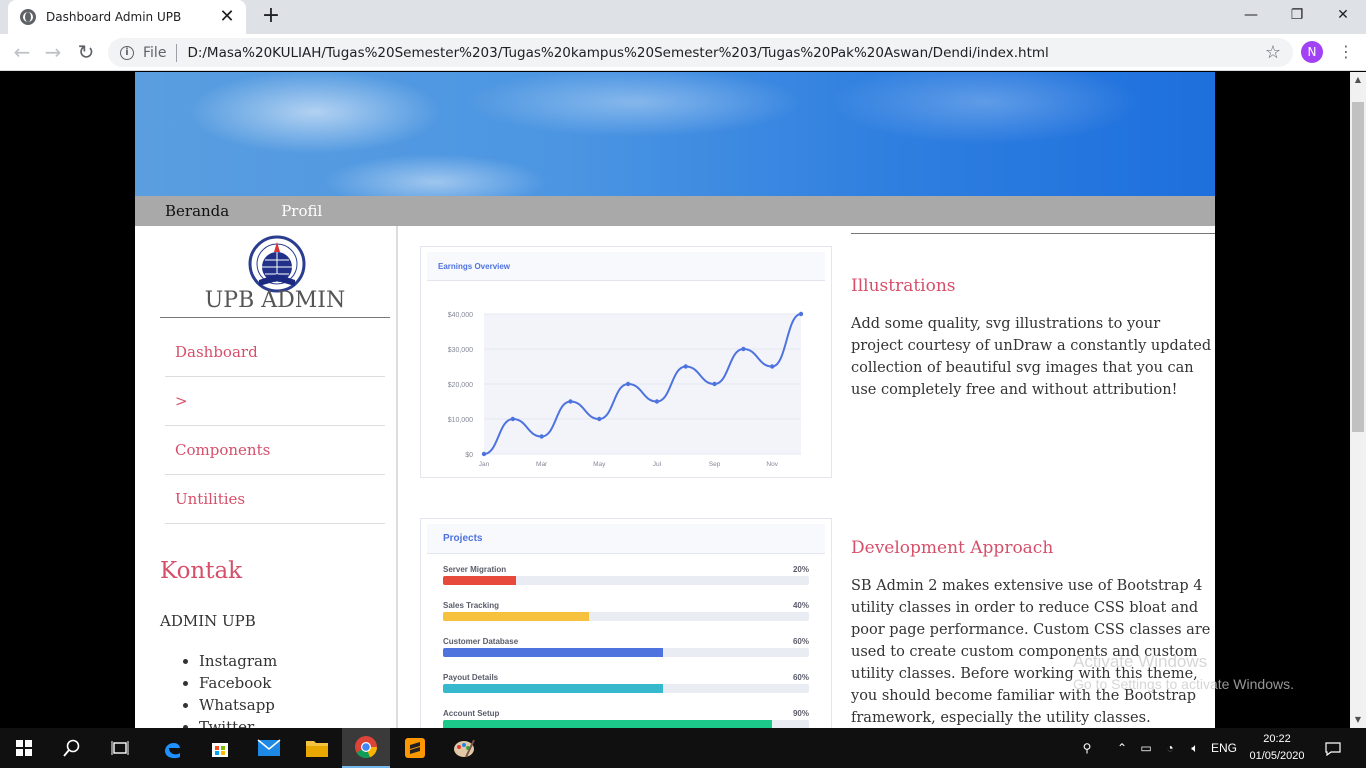 The width and height of the screenshot is (1366, 768). I want to click on file-explorer-icon, so click(317, 748).